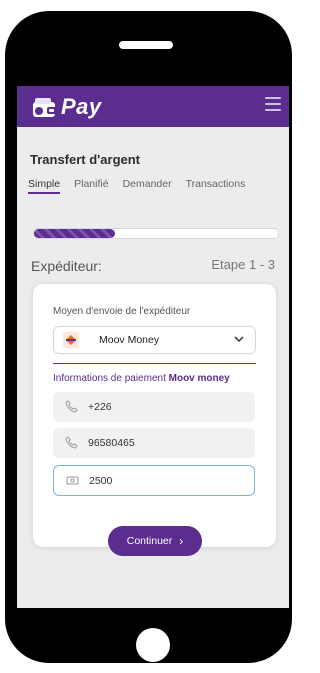 This screenshot has height=673, width=320. Describe the element at coordinates (100, 407) in the screenshot. I see `country-code-value: +226` at that location.